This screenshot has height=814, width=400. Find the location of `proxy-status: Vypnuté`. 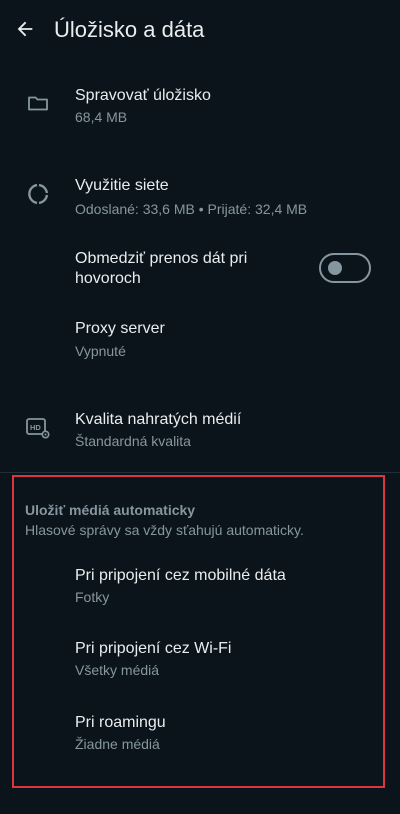

proxy-status: Vypnuté is located at coordinates (100, 351).